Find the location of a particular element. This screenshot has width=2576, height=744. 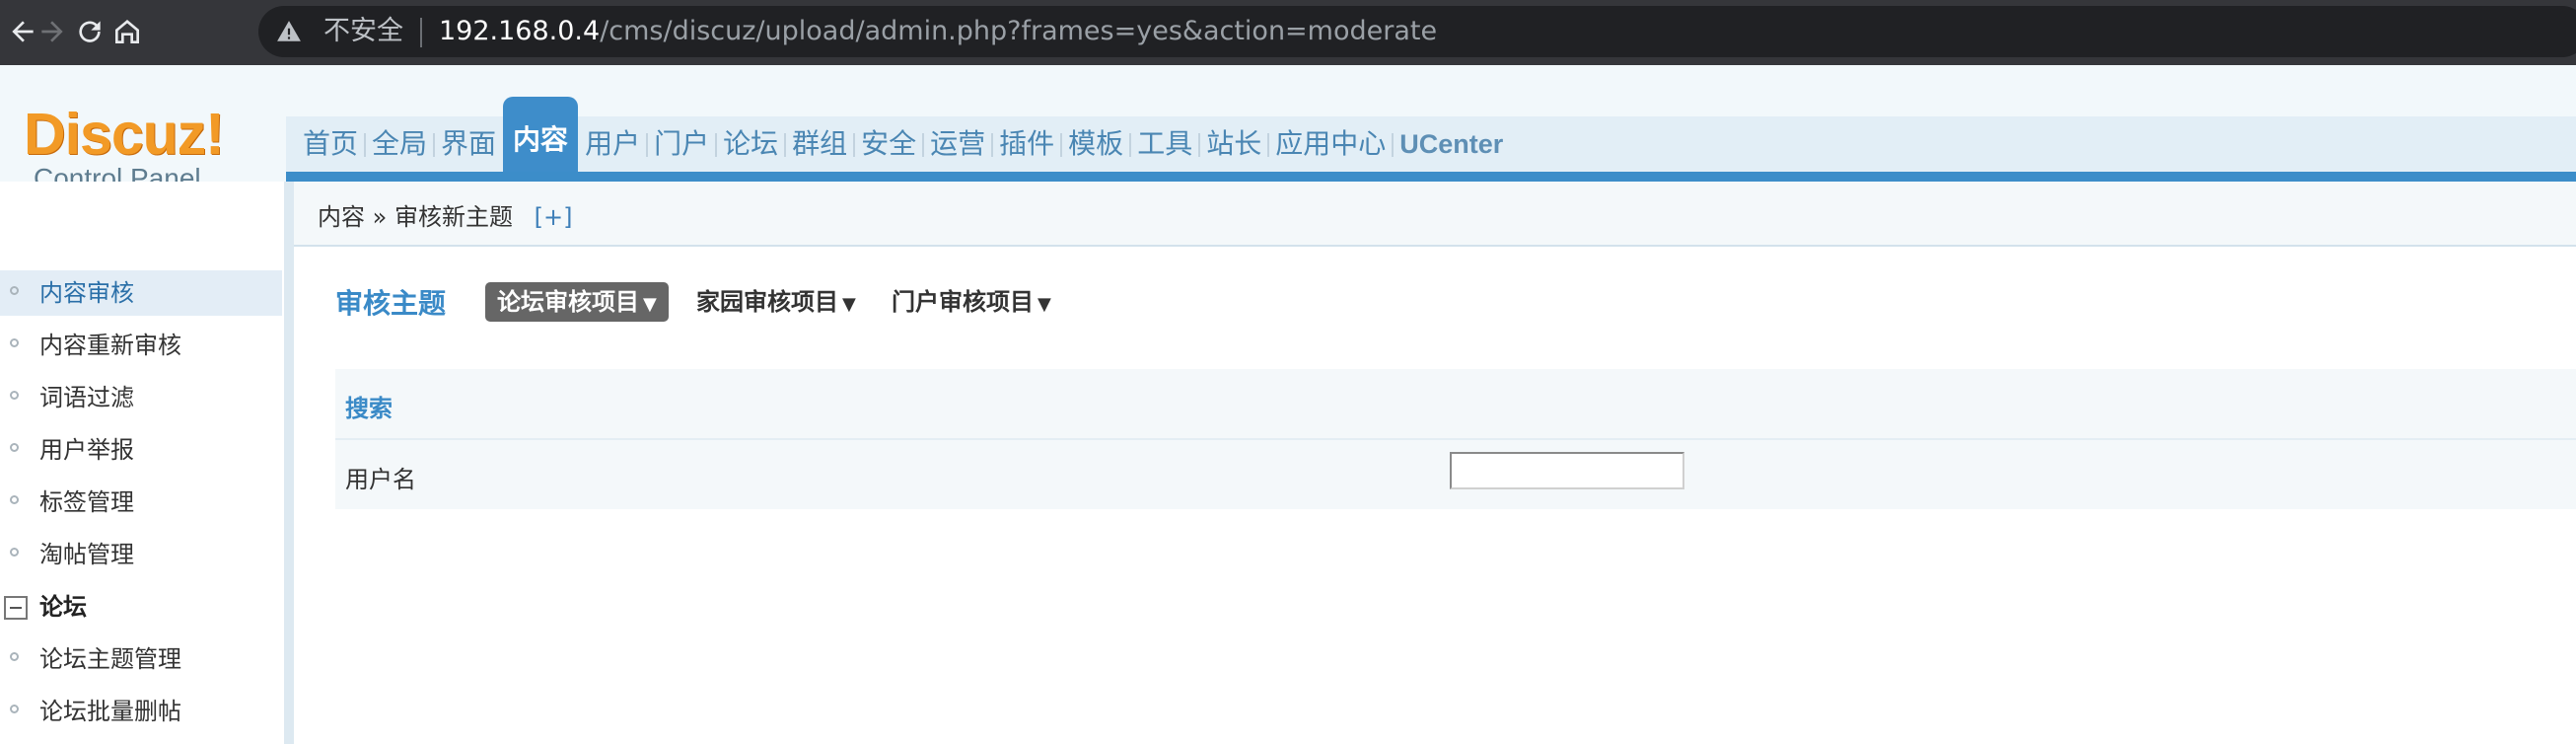

nav-home: 首页 is located at coordinates (330, 144).